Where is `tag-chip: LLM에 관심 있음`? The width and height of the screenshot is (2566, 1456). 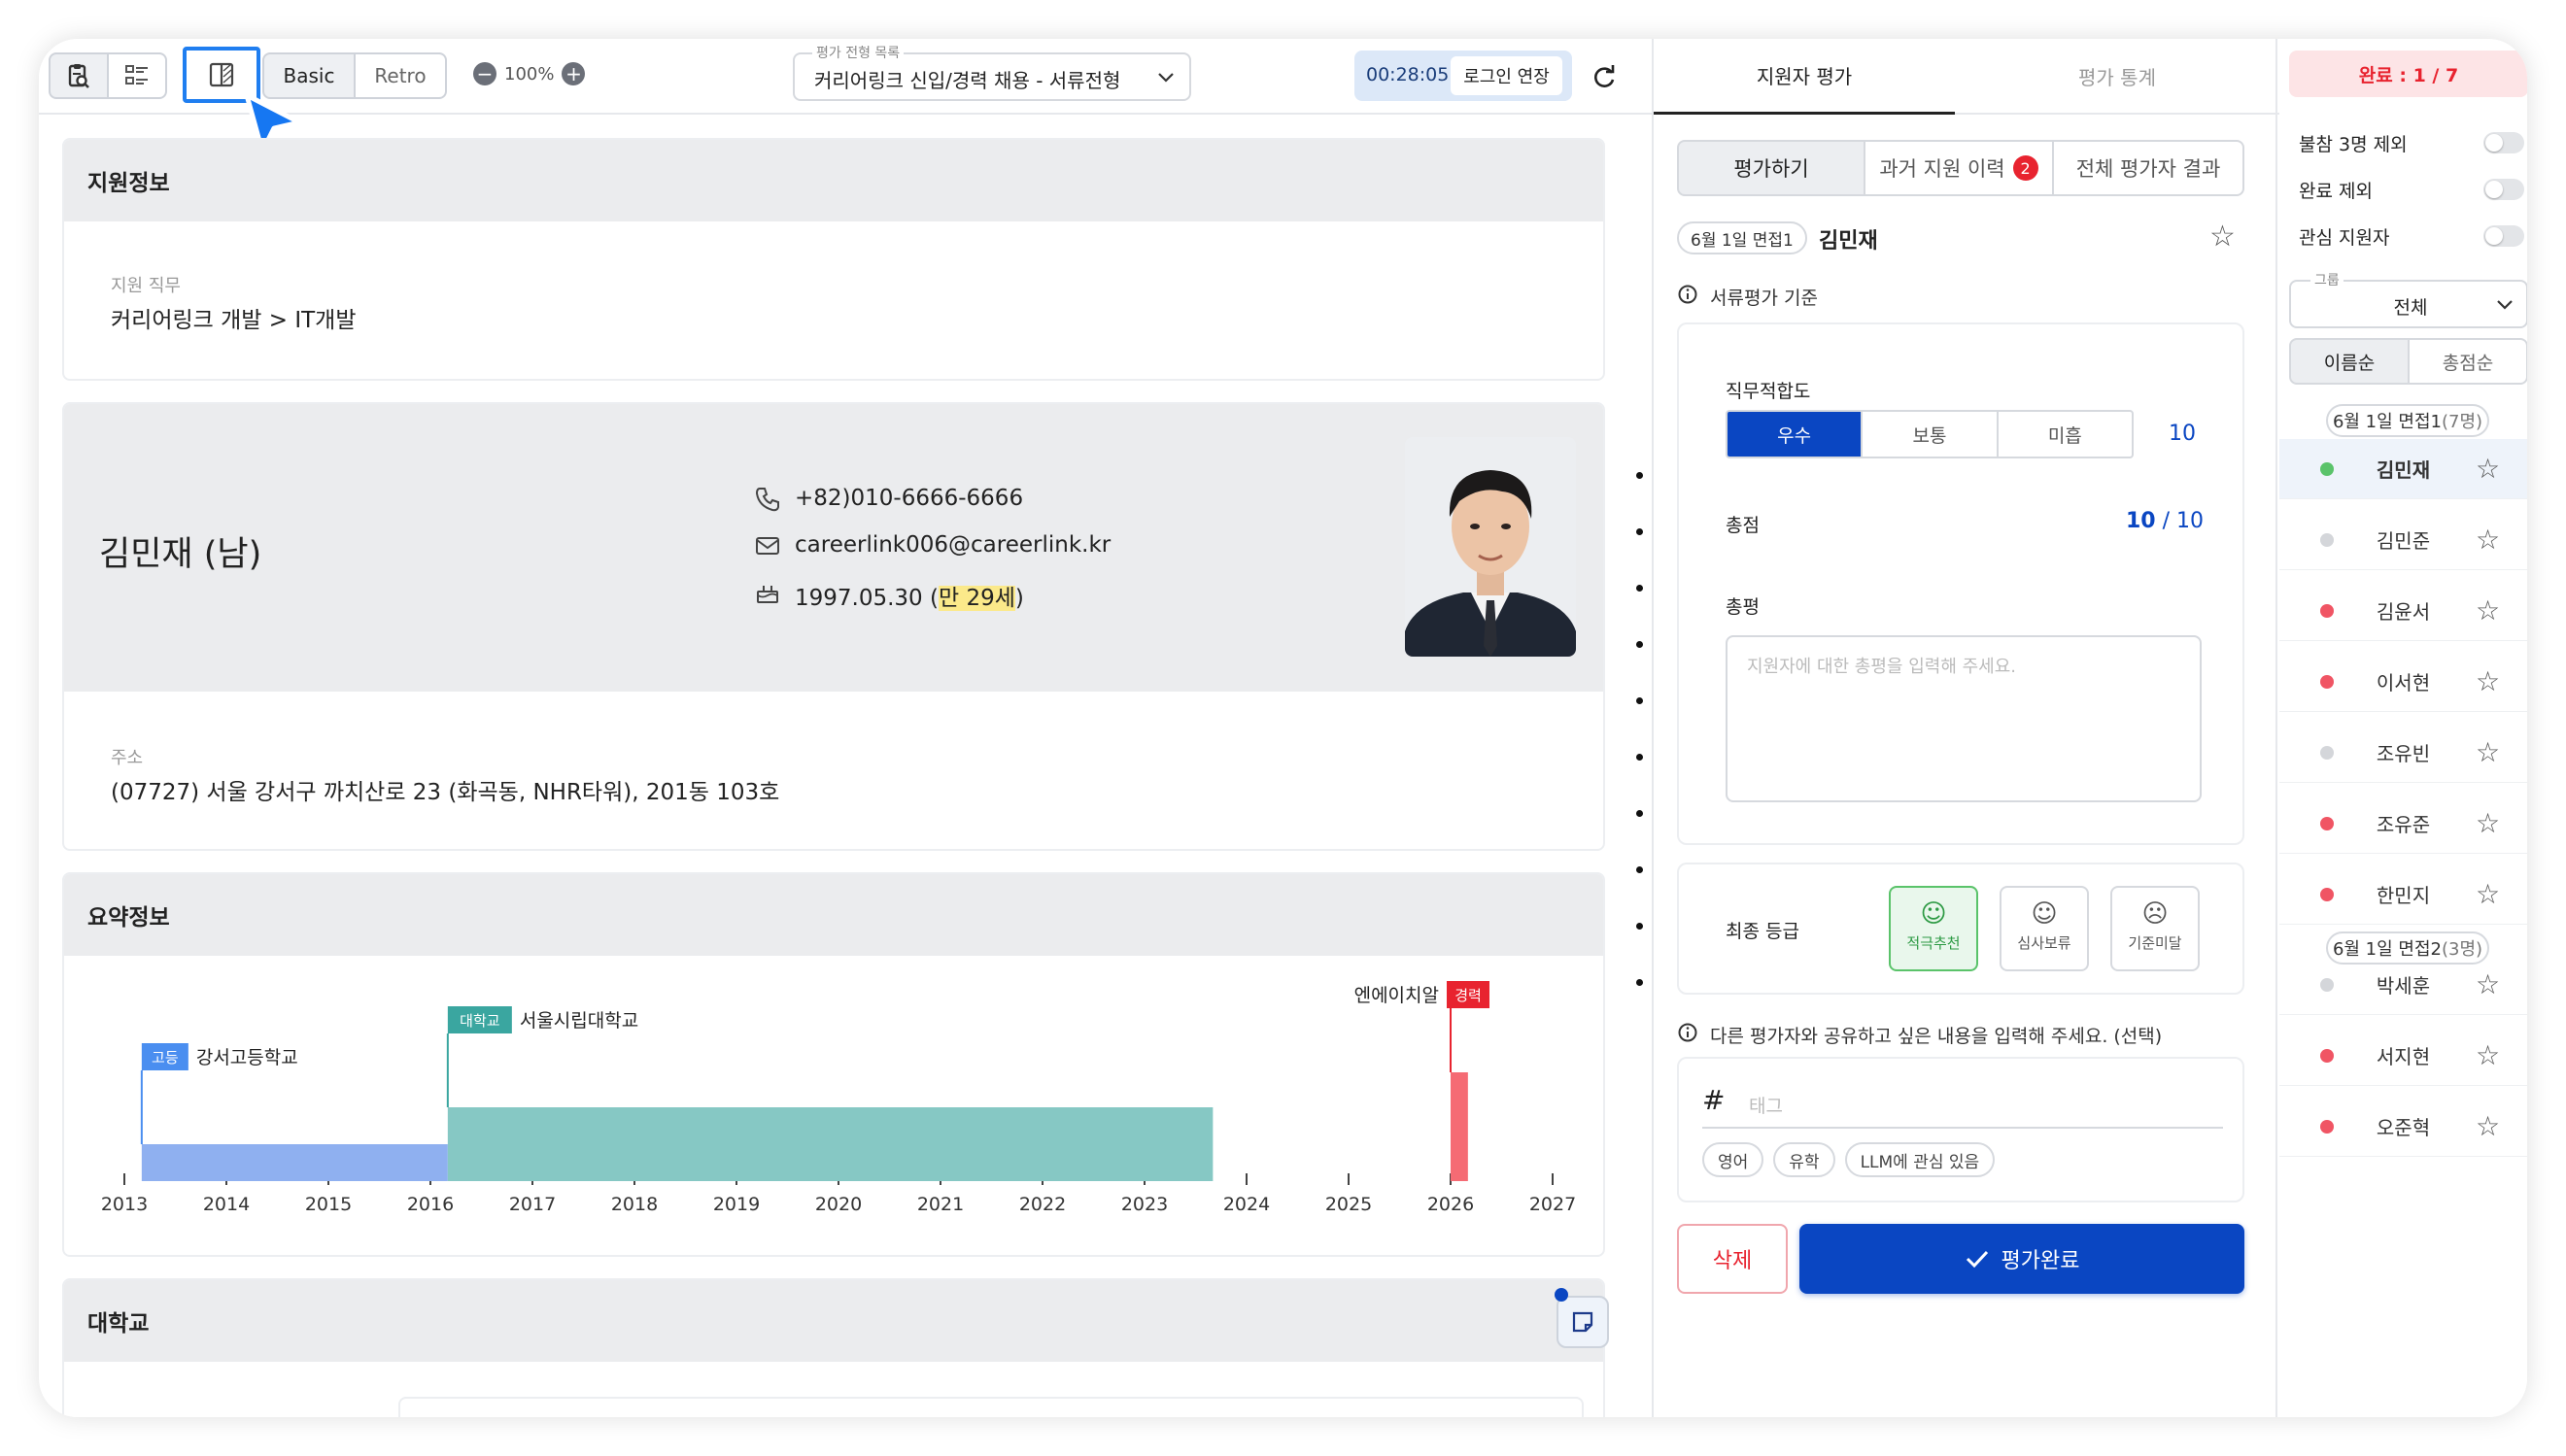
tag-chip: LLM에 관심 있음 is located at coordinates (1920, 1159).